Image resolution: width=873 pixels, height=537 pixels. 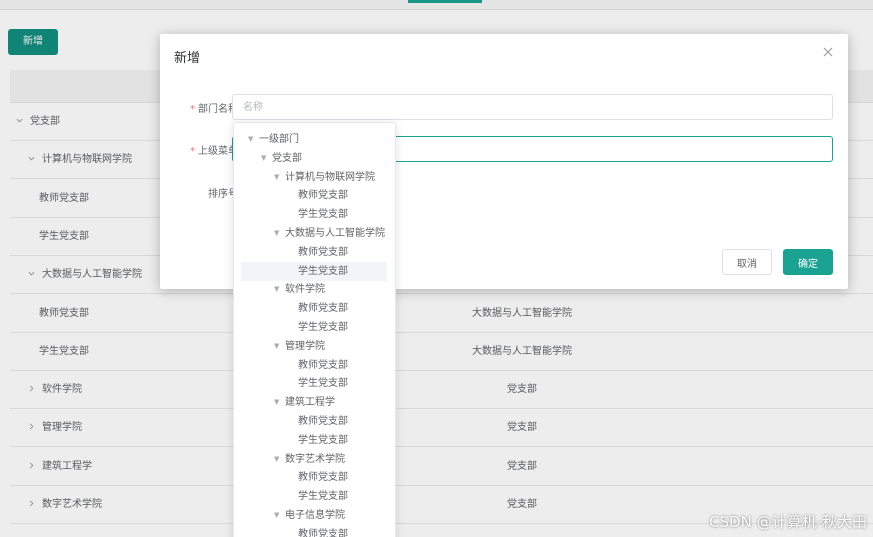 I want to click on tree-node-label: 数字艺术学院, so click(x=315, y=459).